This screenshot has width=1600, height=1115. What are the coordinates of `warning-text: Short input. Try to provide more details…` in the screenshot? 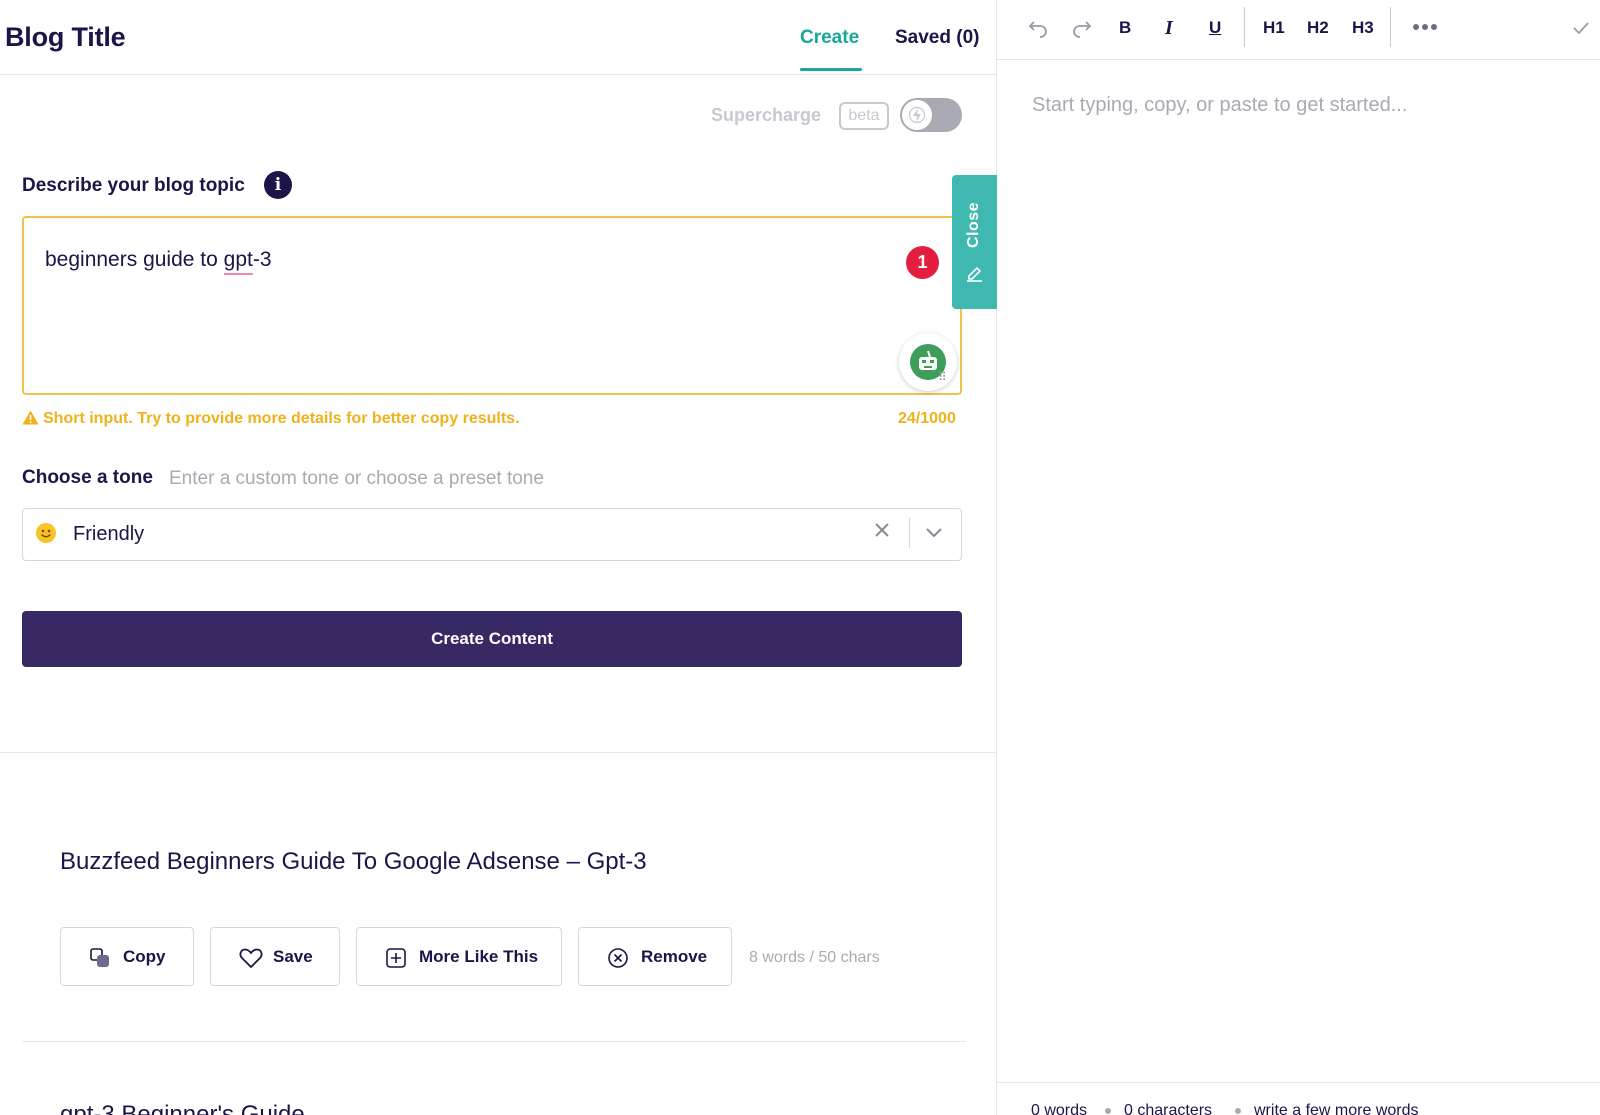 It's located at (281, 418).